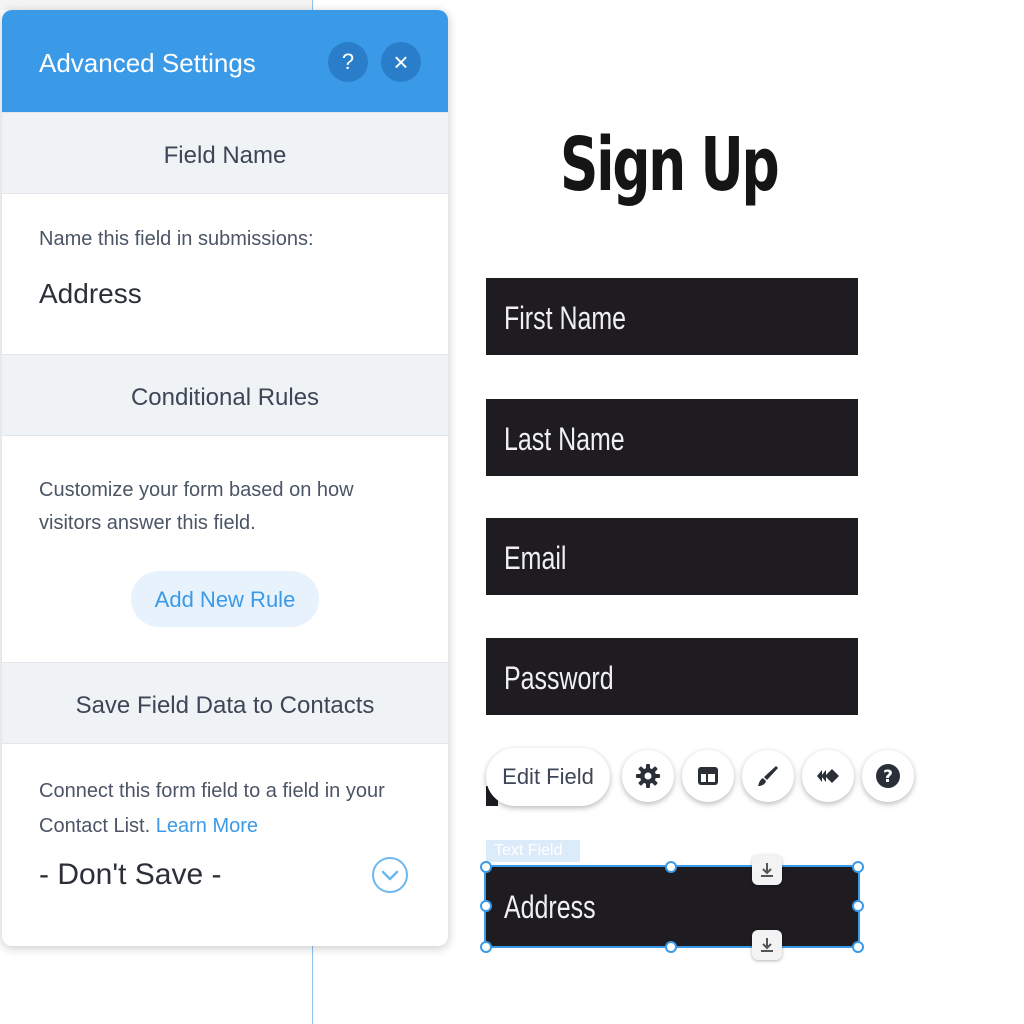 The height and width of the screenshot is (1024, 1024). I want to click on last-name-field: Last Name, so click(672, 437).